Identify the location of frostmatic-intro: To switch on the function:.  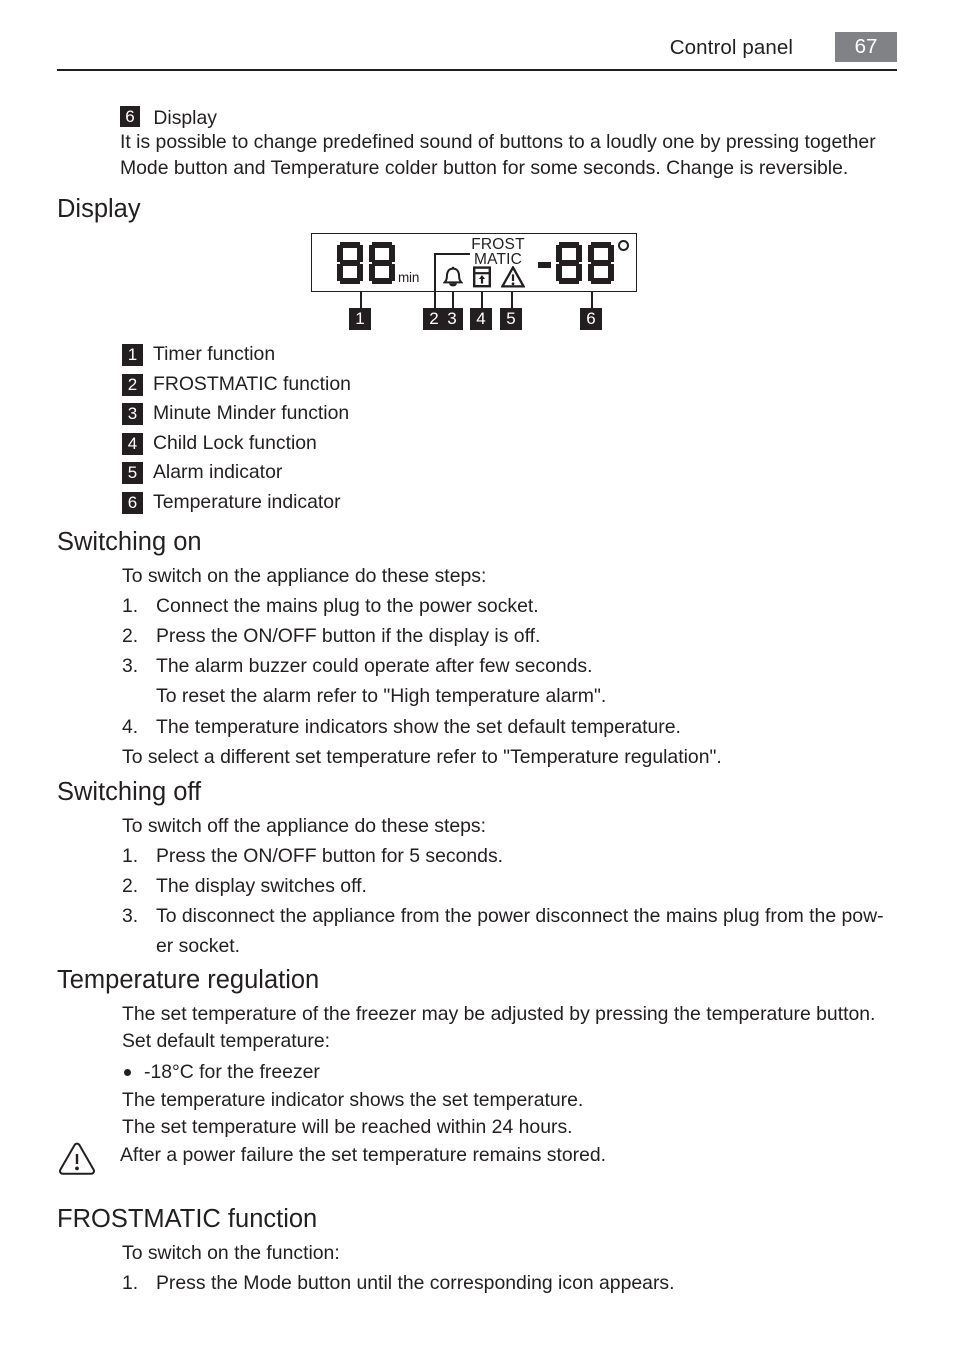
(231, 1253).